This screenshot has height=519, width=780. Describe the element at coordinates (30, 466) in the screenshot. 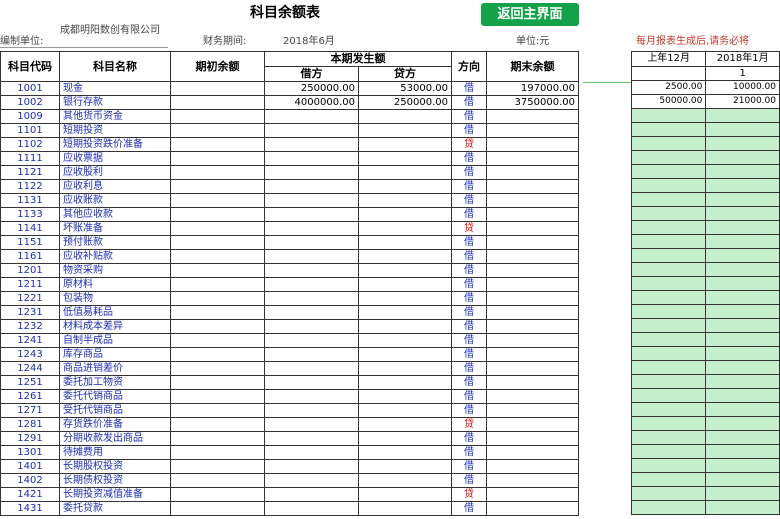

I see `account-code-cell: 1401` at that location.